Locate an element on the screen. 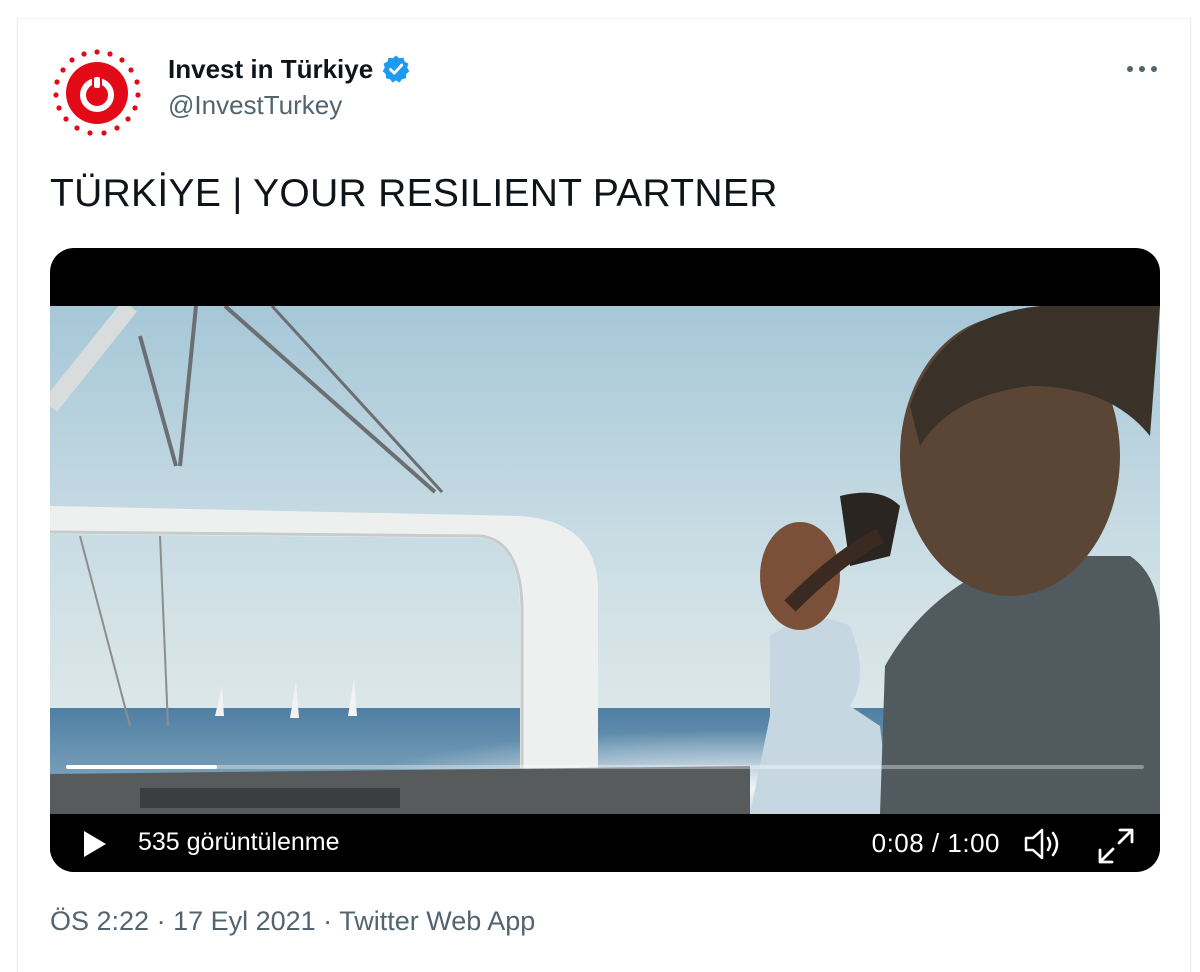 This screenshot has width=1200, height=972. video-progress-fill is located at coordinates (141, 767).